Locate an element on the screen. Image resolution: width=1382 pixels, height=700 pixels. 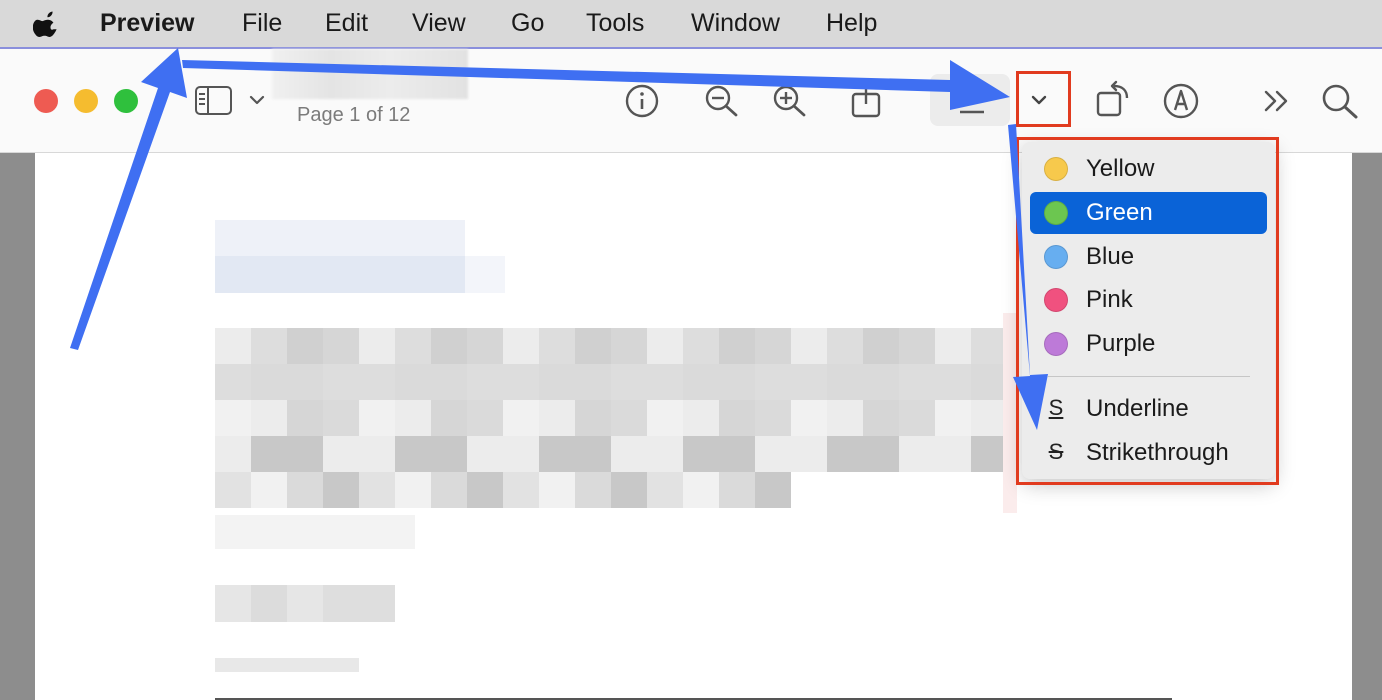
share-icon is located at coordinates (866, 101).